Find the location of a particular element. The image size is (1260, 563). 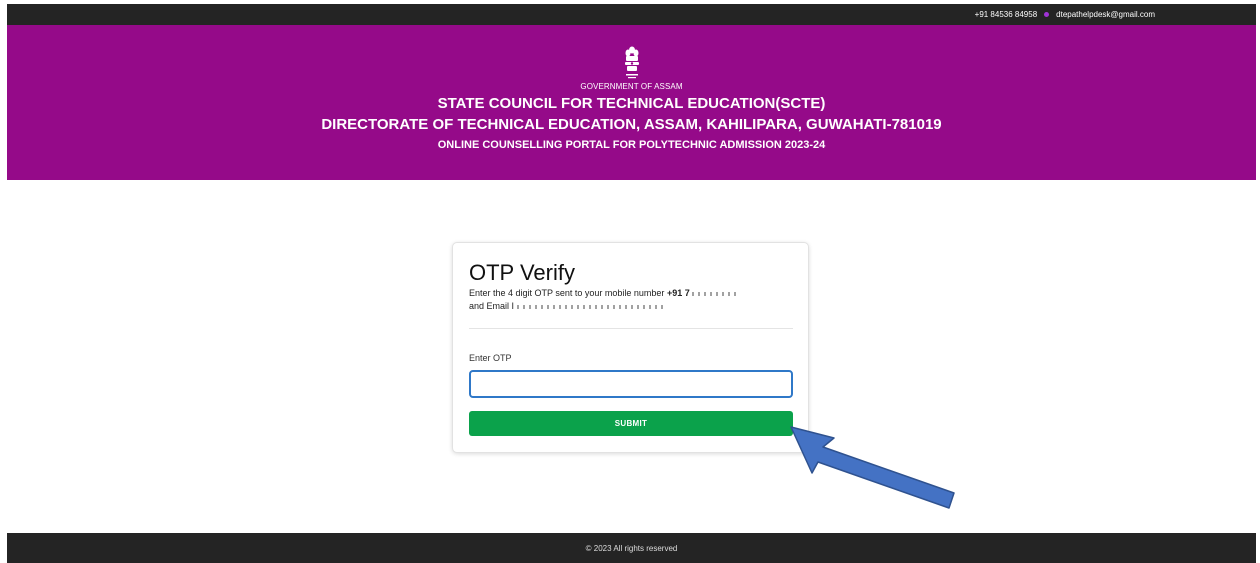

card-divider is located at coordinates (631, 328).